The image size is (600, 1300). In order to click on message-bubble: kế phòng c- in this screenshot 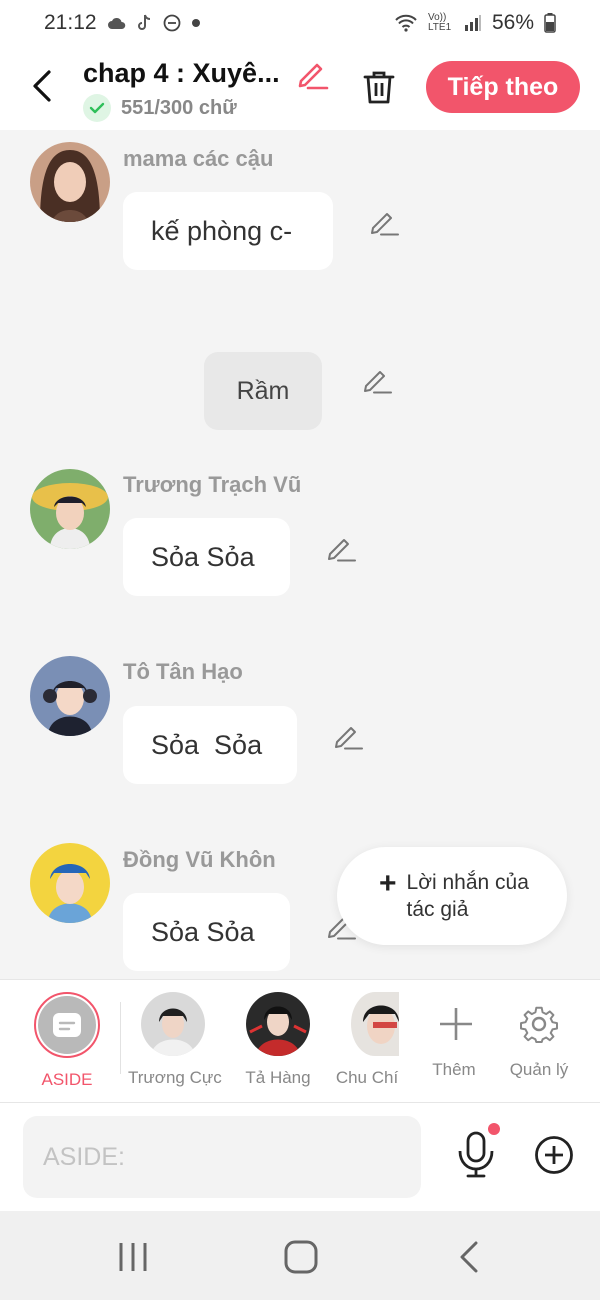, I will do `click(228, 231)`.